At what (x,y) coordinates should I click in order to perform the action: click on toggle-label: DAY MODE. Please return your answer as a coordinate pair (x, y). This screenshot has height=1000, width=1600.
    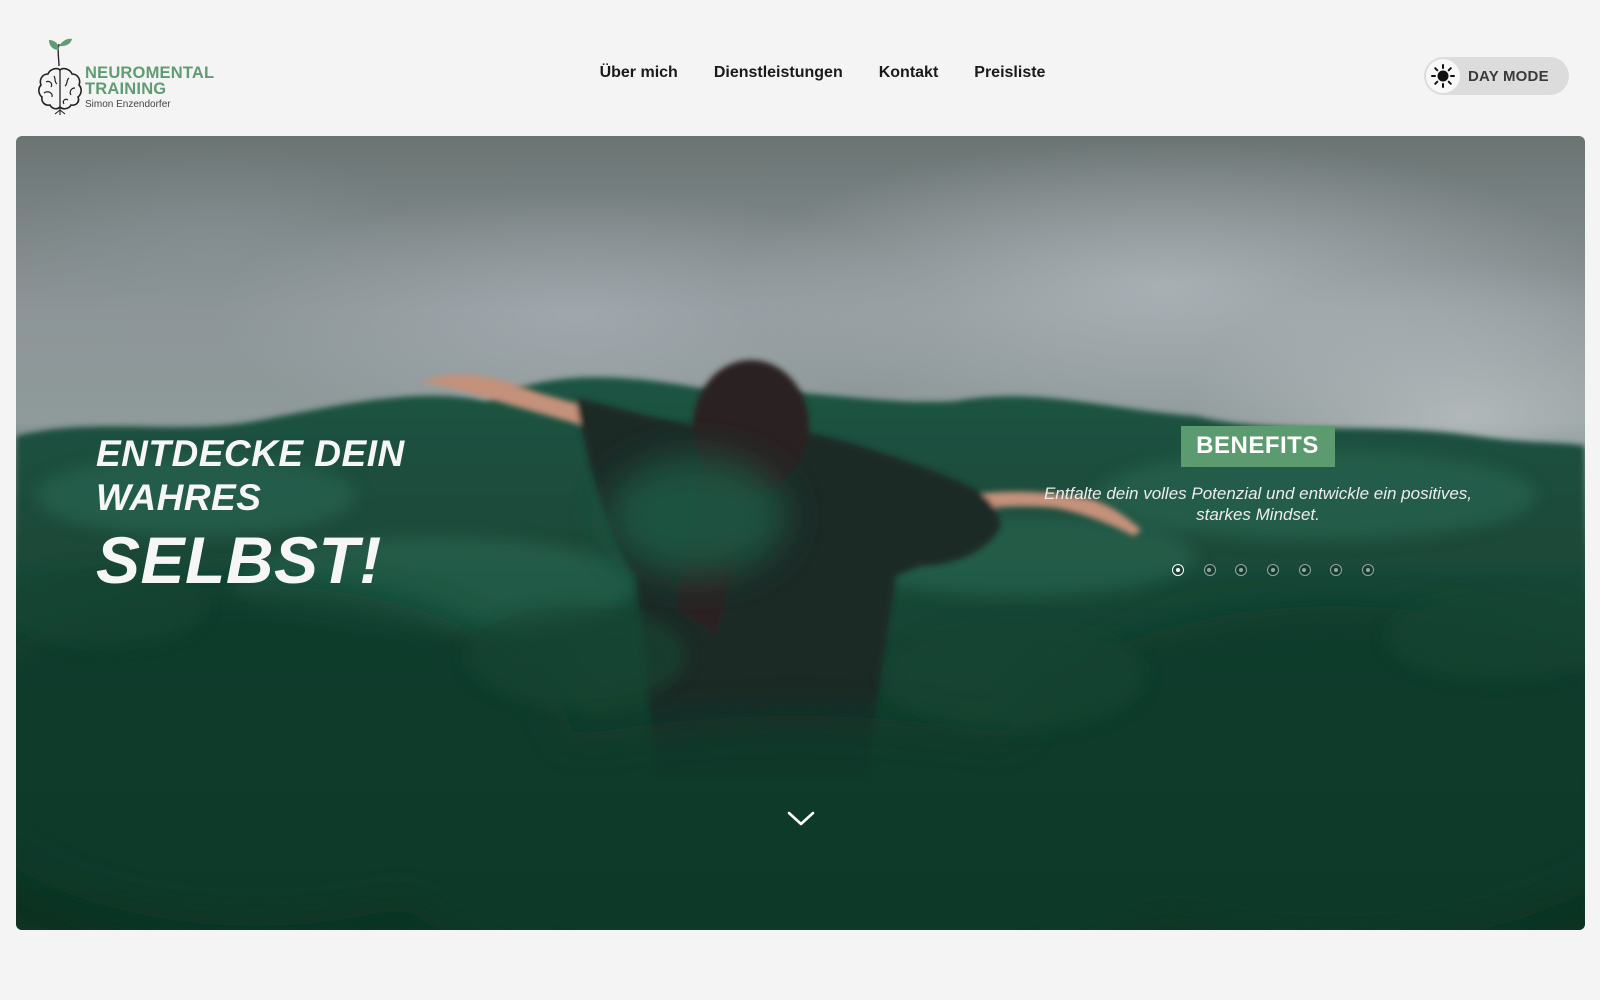
    Looking at the image, I should click on (1508, 76).